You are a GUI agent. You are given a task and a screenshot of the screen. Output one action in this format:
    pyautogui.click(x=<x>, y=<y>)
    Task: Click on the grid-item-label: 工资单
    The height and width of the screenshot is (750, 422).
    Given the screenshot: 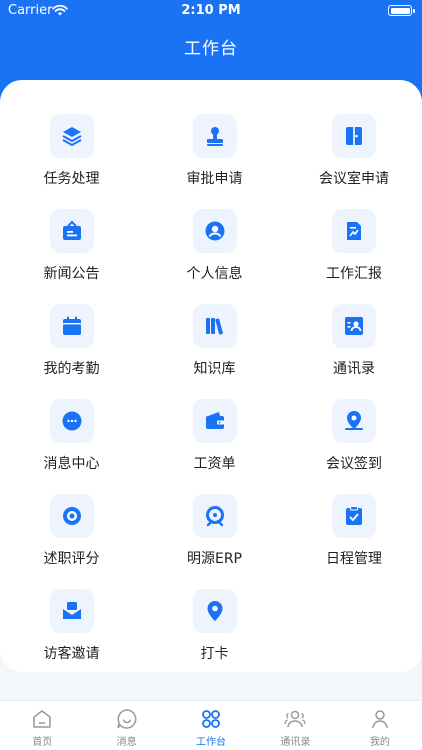 What is the action you would take?
    pyautogui.click(x=214, y=464)
    